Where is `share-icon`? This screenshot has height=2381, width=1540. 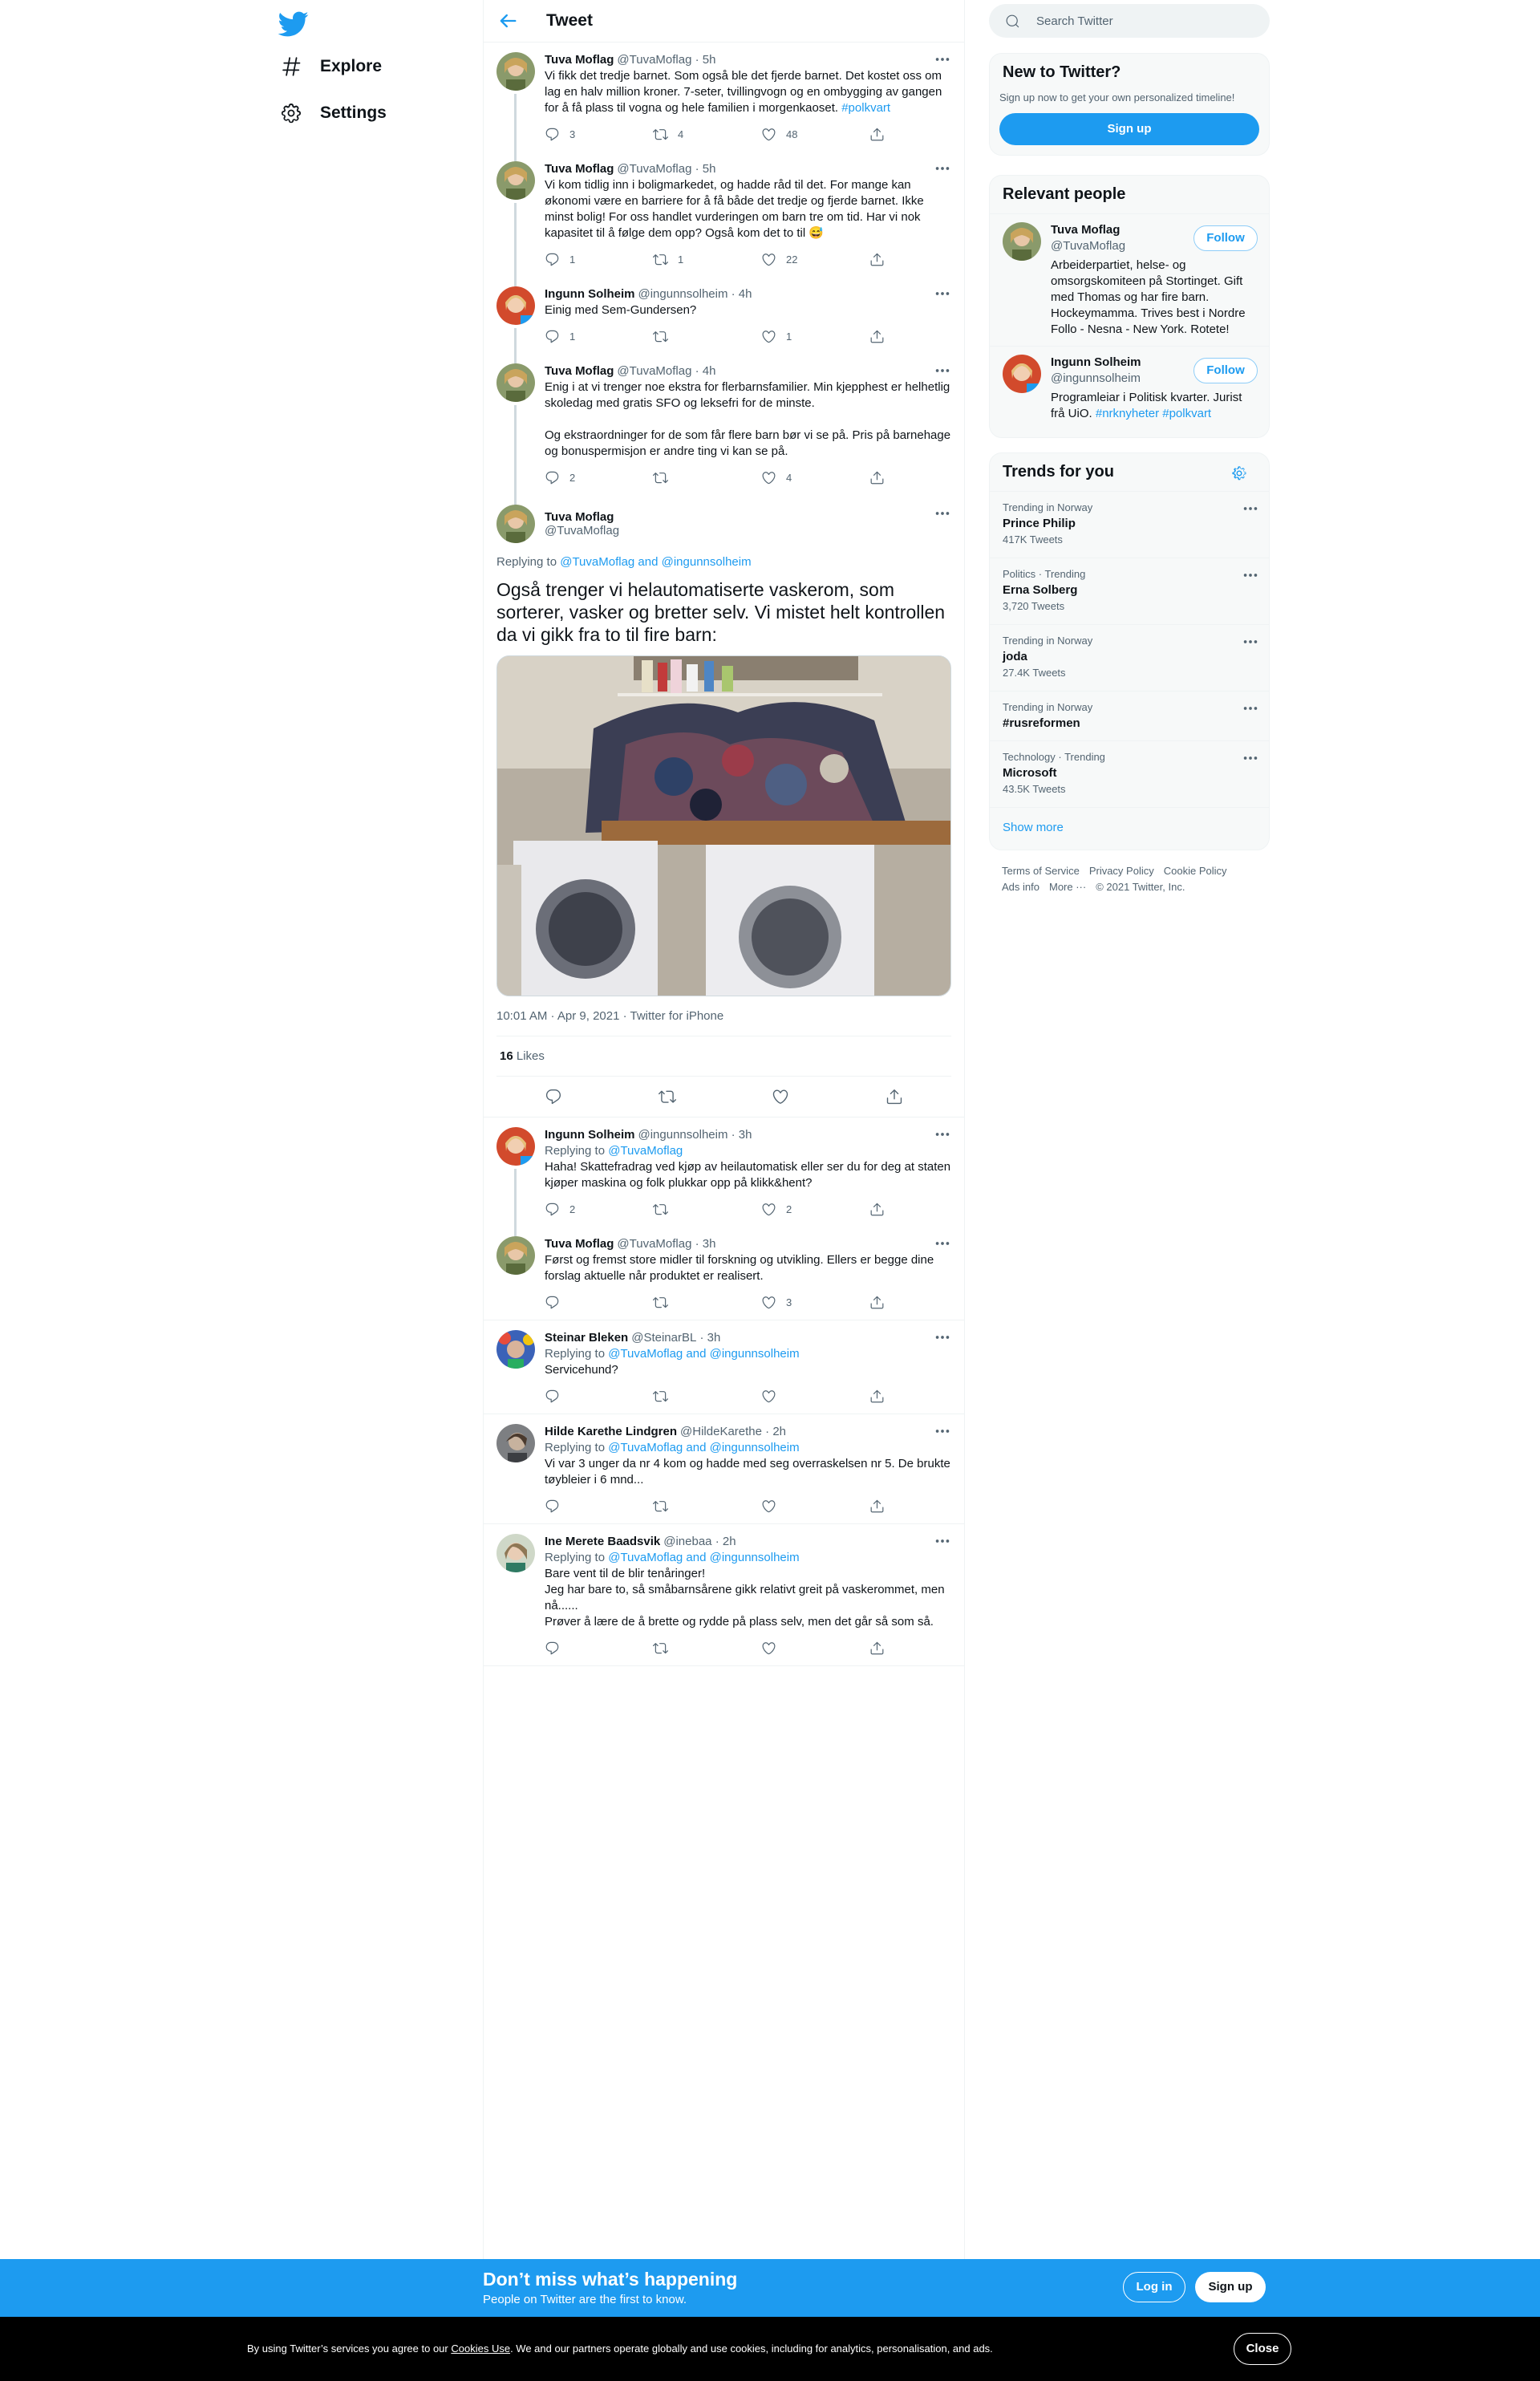 share-icon is located at coordinates (894, 1096).